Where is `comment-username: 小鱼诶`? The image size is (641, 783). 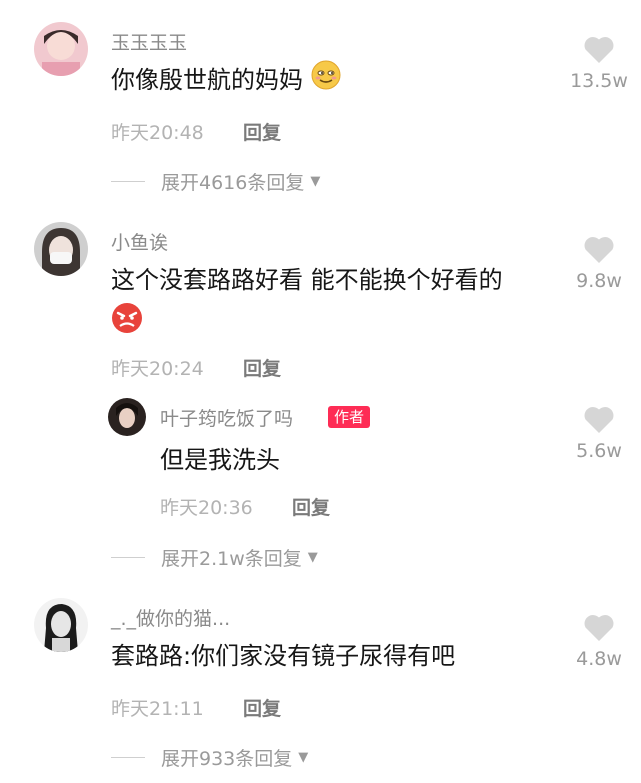 comment-username: 小鱼诶 is located at coordinates (139, 241).